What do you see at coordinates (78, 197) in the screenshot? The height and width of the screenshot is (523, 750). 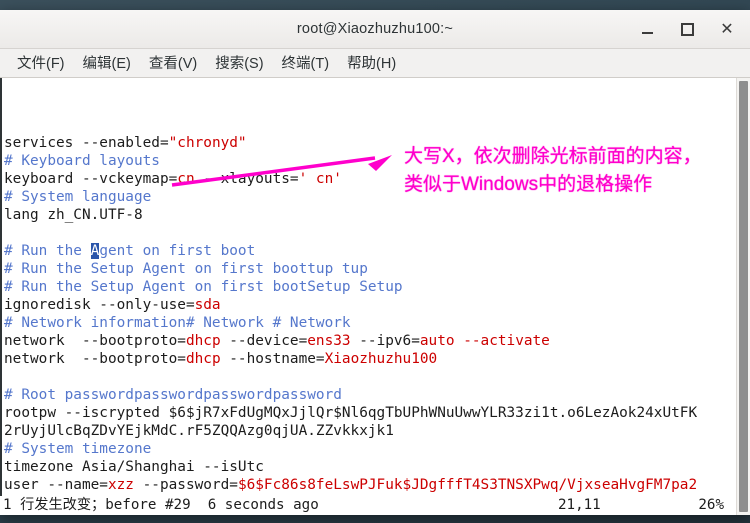 I see `terminal-text: # System language` at bounding box center [78, 197].